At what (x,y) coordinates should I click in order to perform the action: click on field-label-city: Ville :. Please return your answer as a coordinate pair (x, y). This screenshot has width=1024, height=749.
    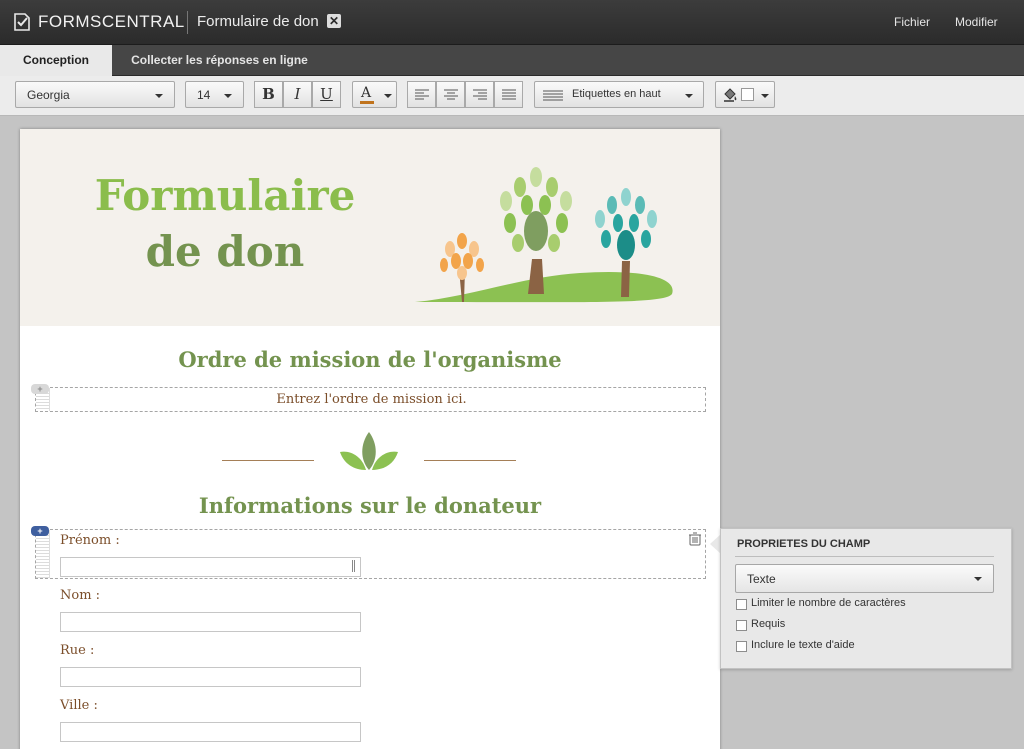
    Looking at the image, I should click on (79, 705).